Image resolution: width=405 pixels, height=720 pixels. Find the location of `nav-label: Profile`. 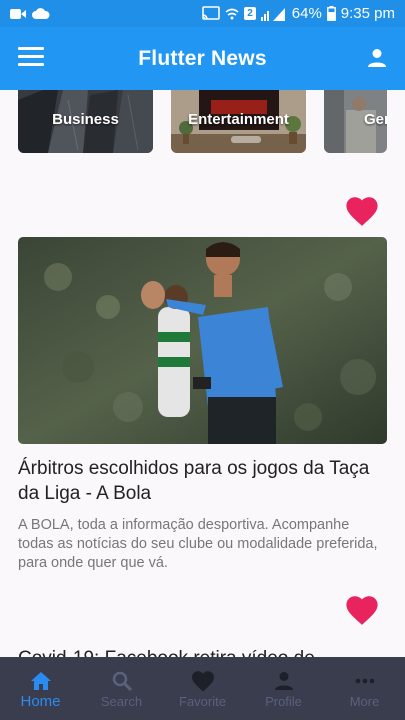

nav-label: Profile is located at coordinates (283, 701).